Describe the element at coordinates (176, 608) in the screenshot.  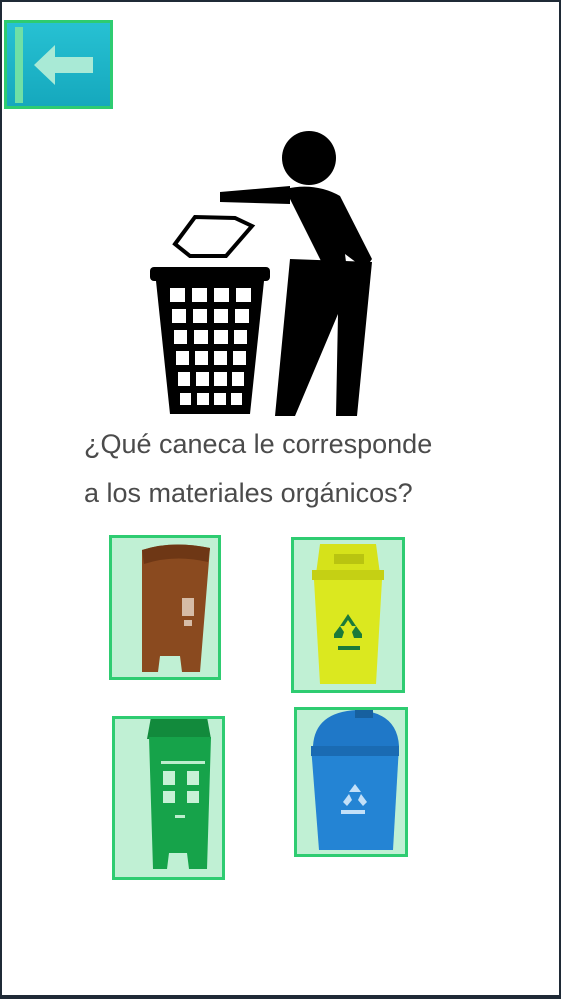
I see `brown-bin-icon` at that location.